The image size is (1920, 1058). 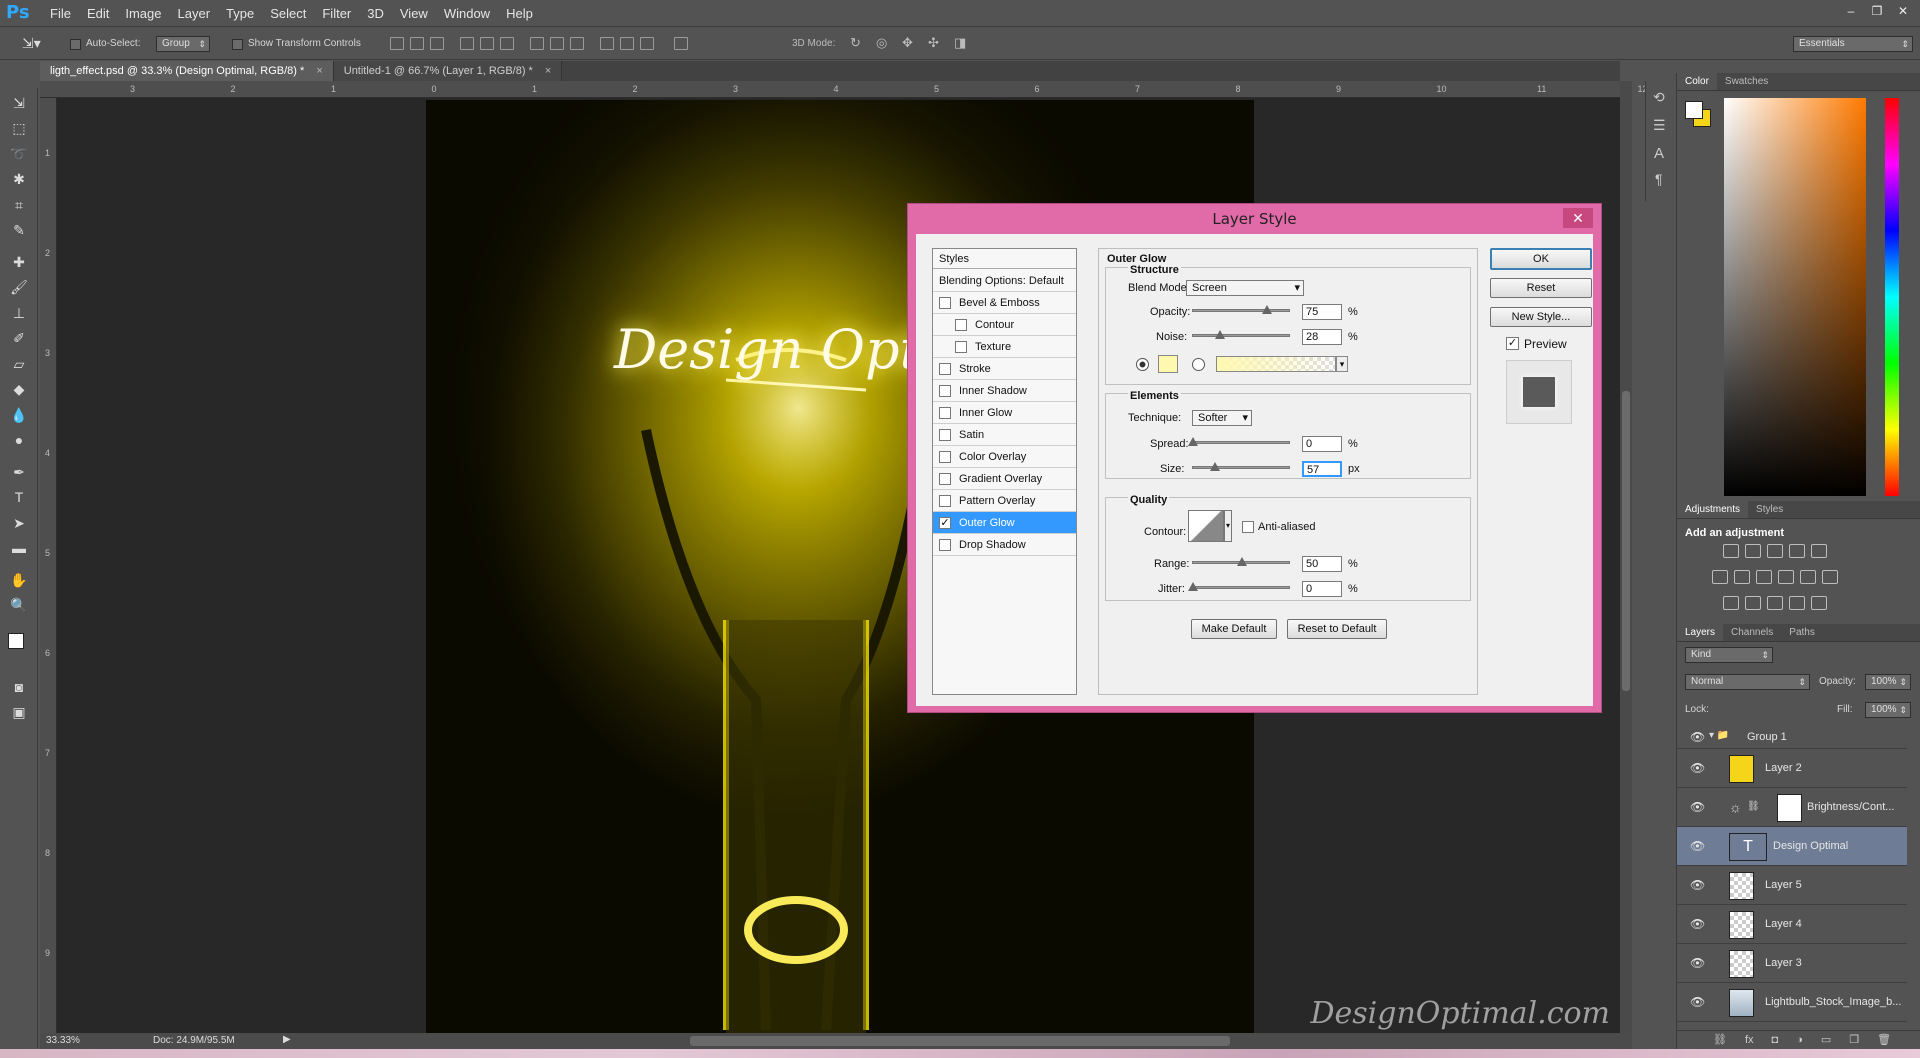 I want to click on 3d-drag-icon: ✥, so click(x=907, y=43).